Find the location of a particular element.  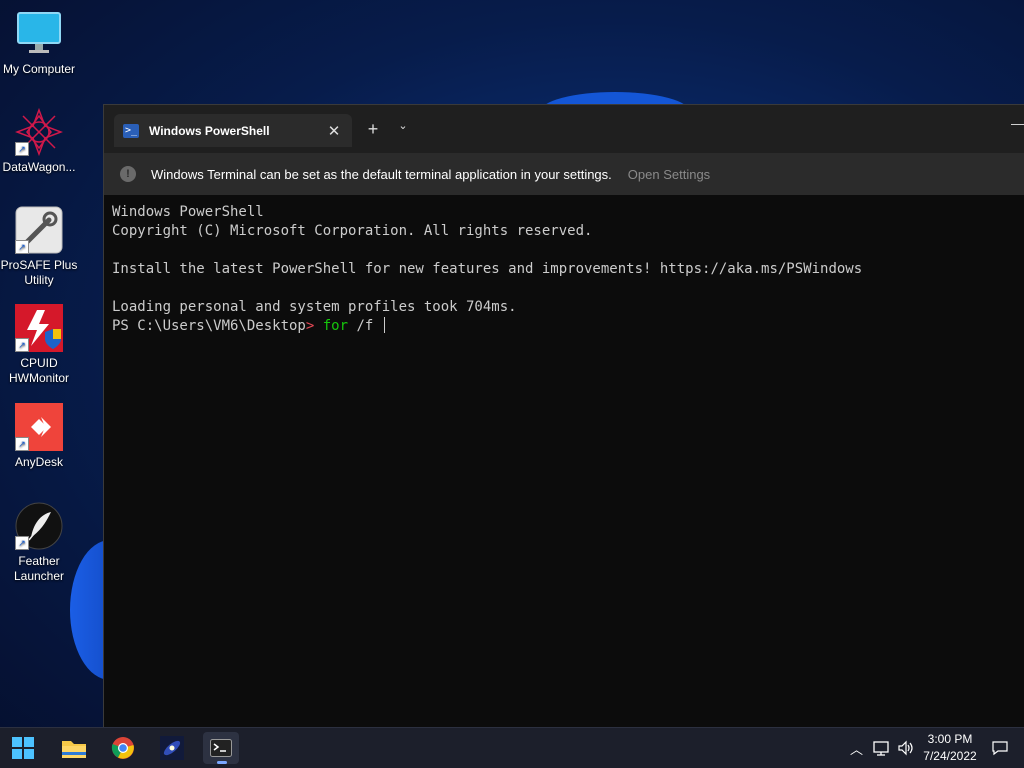

notification-icon is located at coordinates (1000, 748).